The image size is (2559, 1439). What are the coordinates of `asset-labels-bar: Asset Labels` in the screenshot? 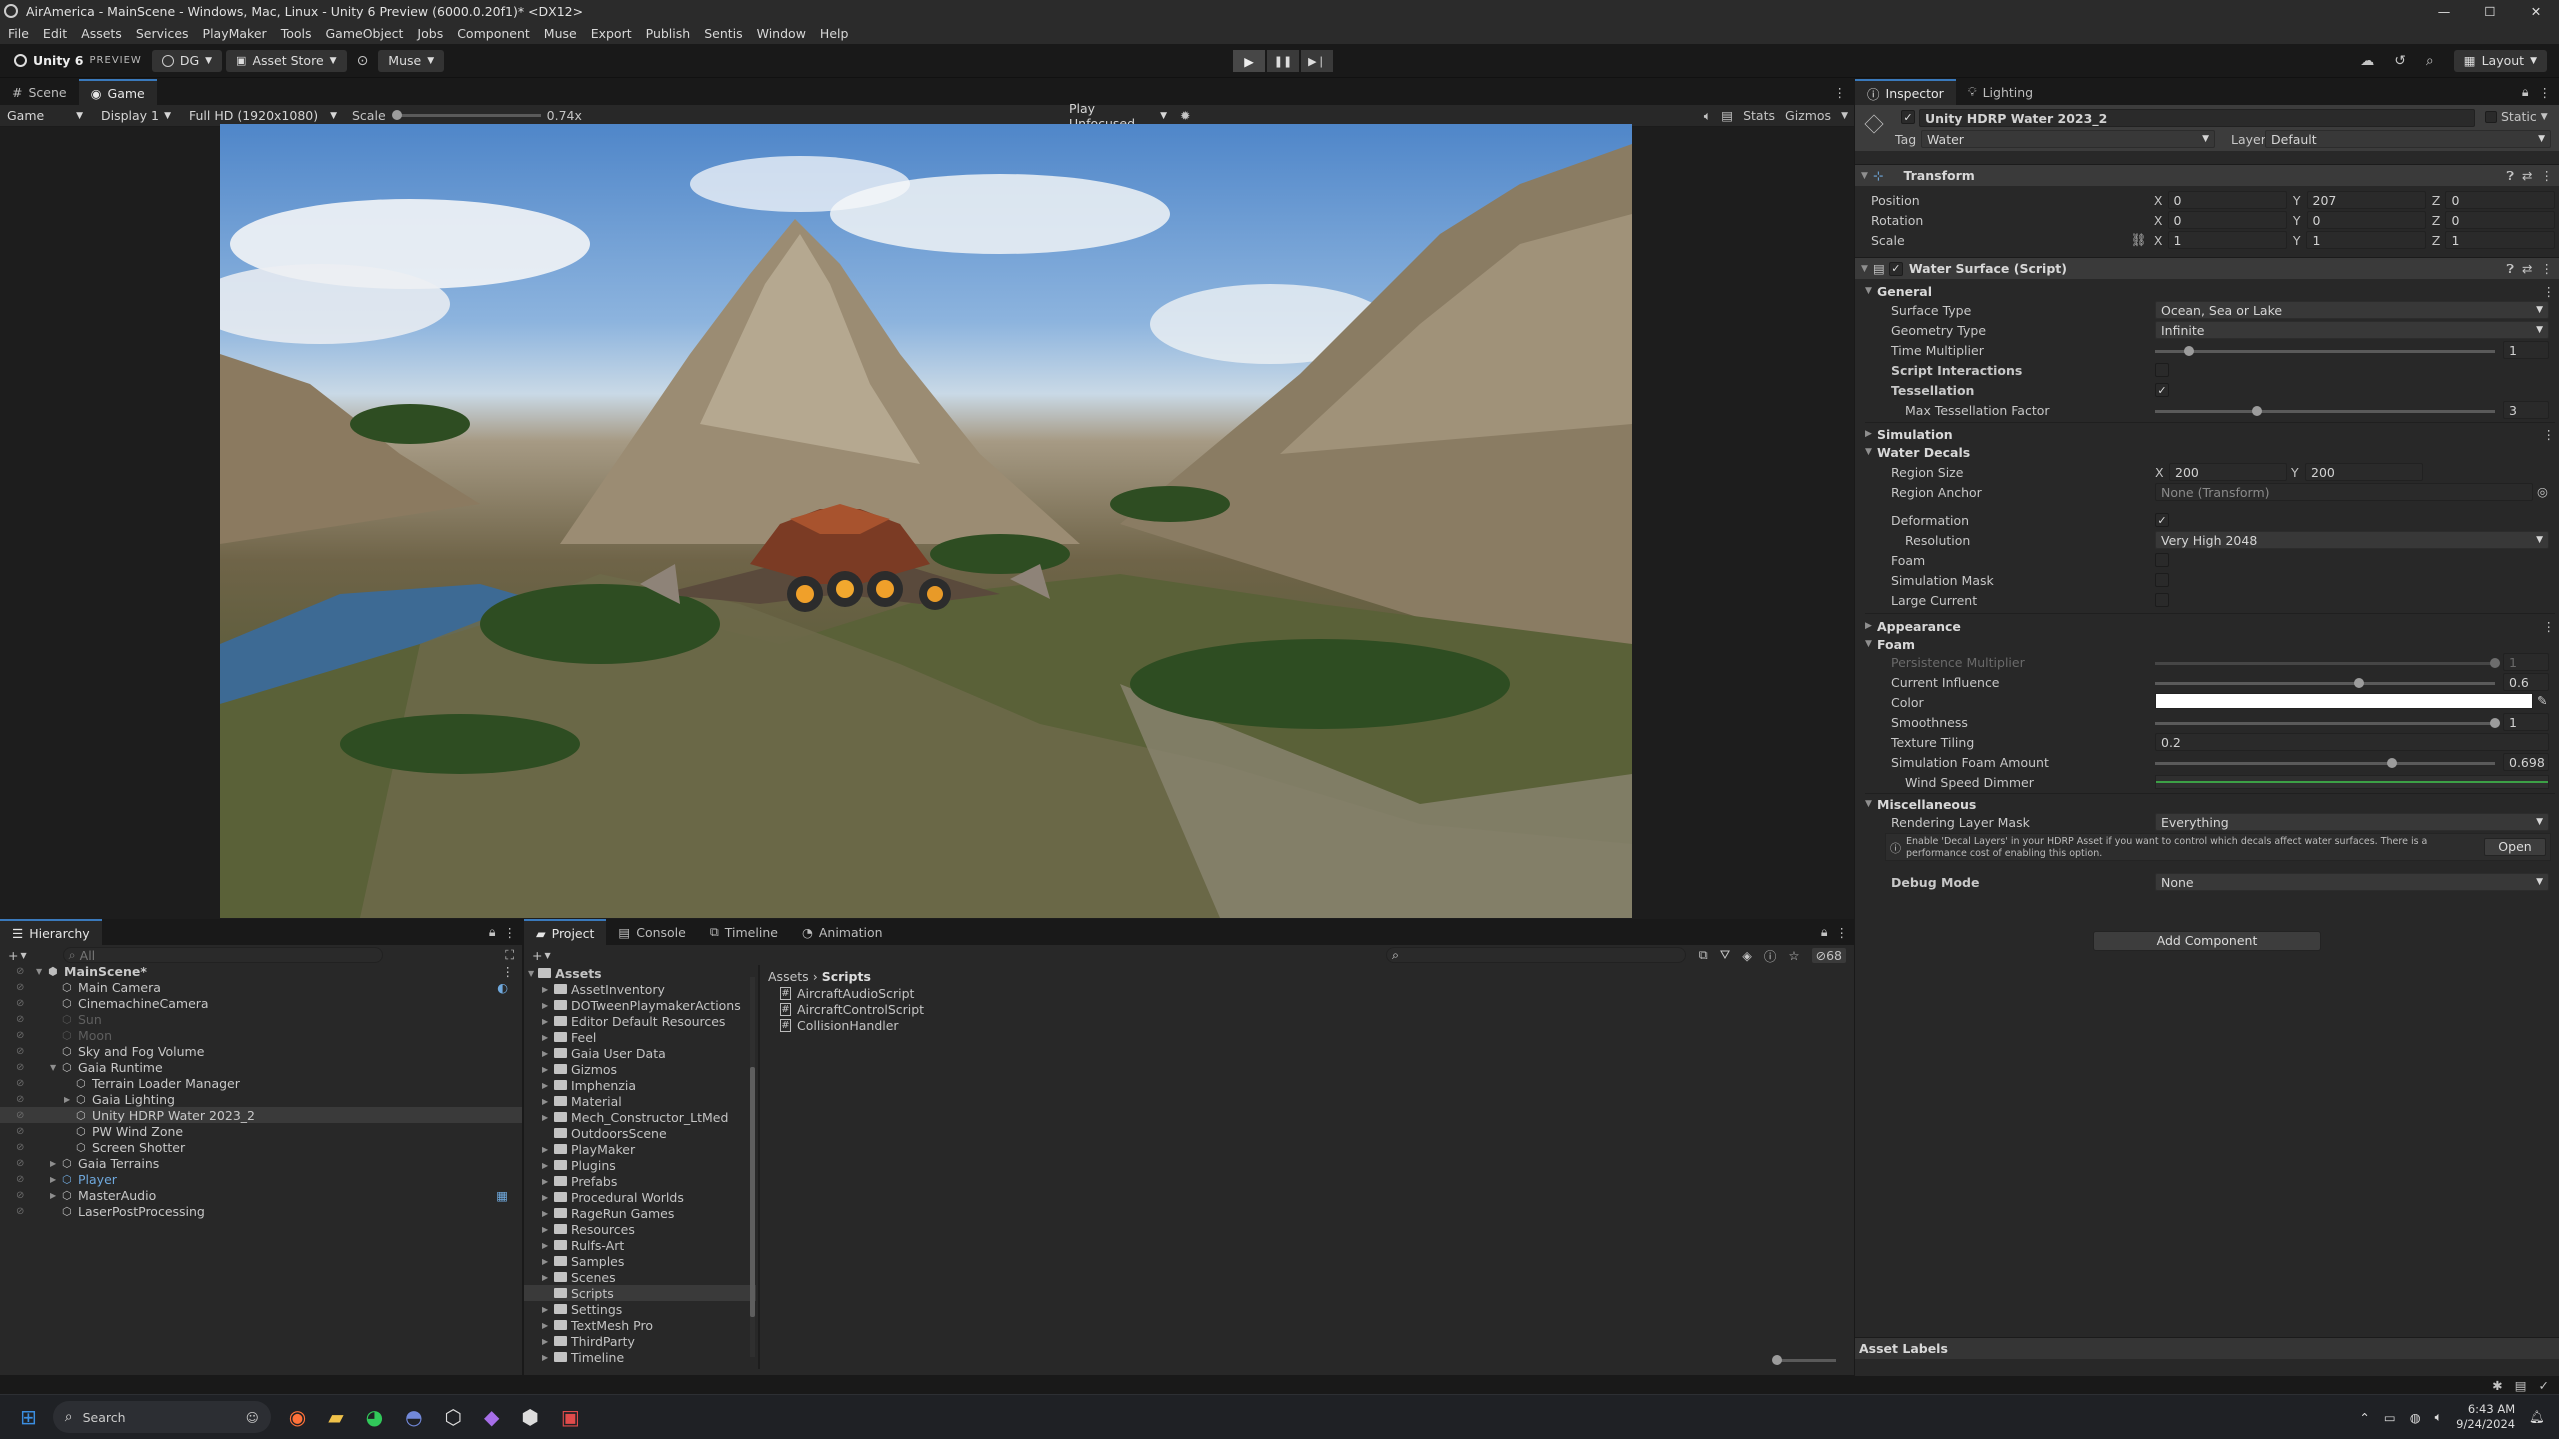 It's located at (2207, 1348).